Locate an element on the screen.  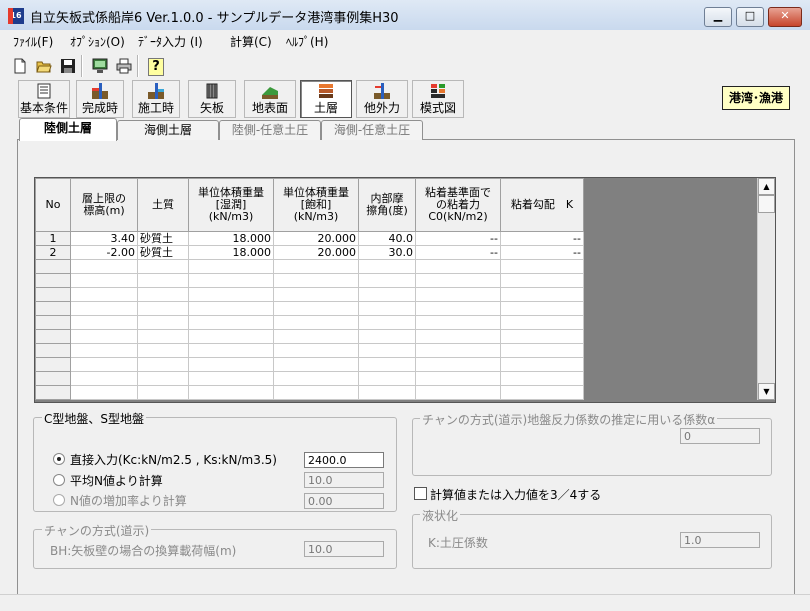
scroll-up-arrow-icon: ▲ is located at coordinates (766, 186).